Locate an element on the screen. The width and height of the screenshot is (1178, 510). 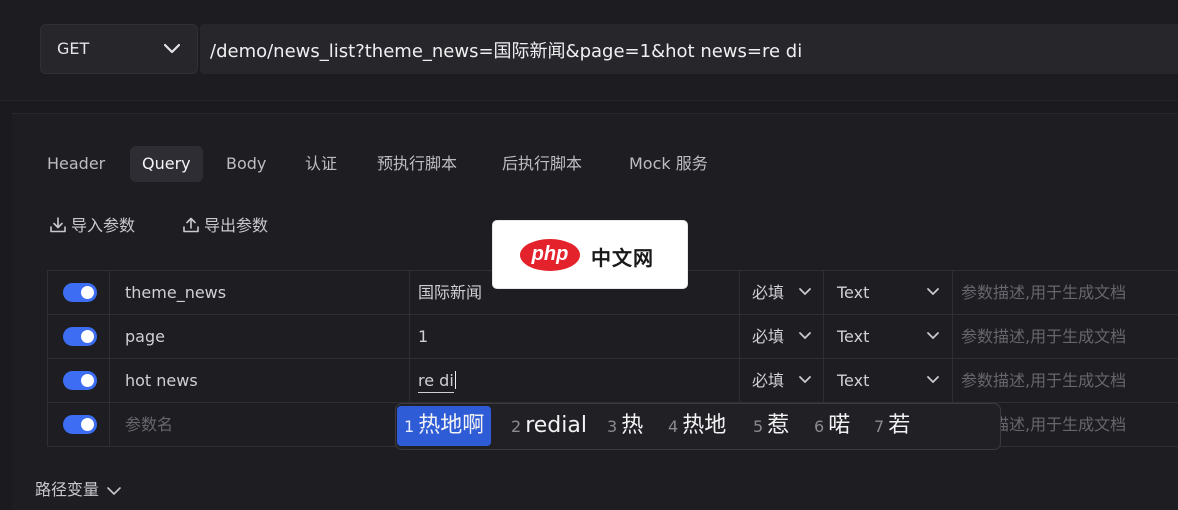
tab-auth: 认证 is located at coordinates (321, 164).